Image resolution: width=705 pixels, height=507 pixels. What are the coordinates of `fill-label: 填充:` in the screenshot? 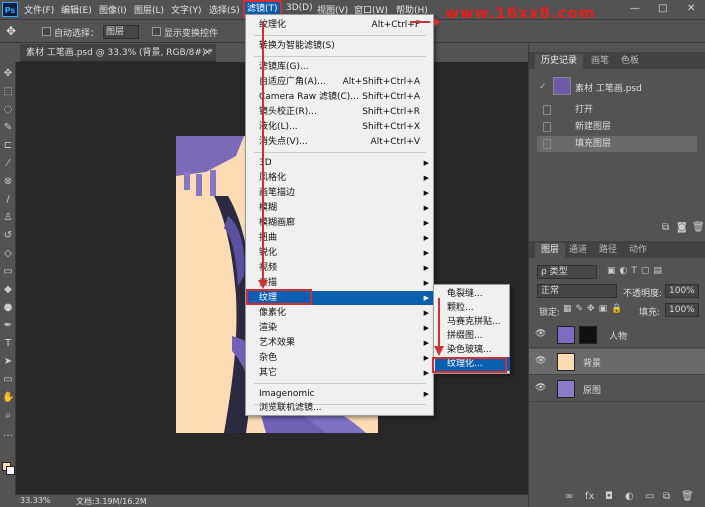 It's located at (650, 313).